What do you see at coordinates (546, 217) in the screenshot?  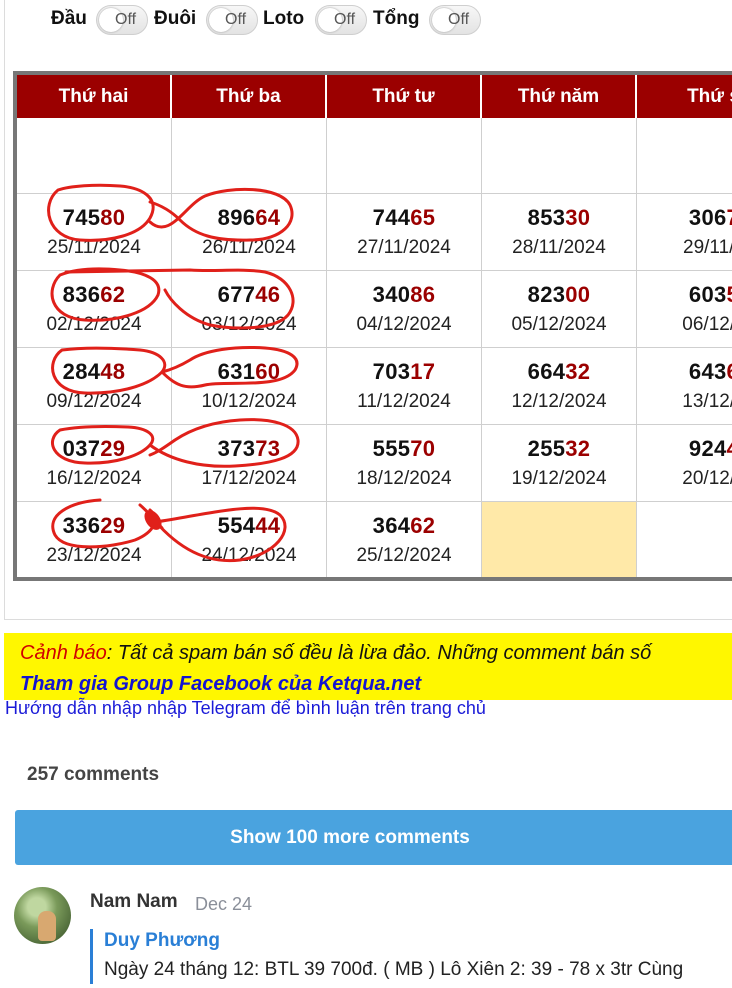 I see `result-number-head: 853` at bounding box center [546, 217].